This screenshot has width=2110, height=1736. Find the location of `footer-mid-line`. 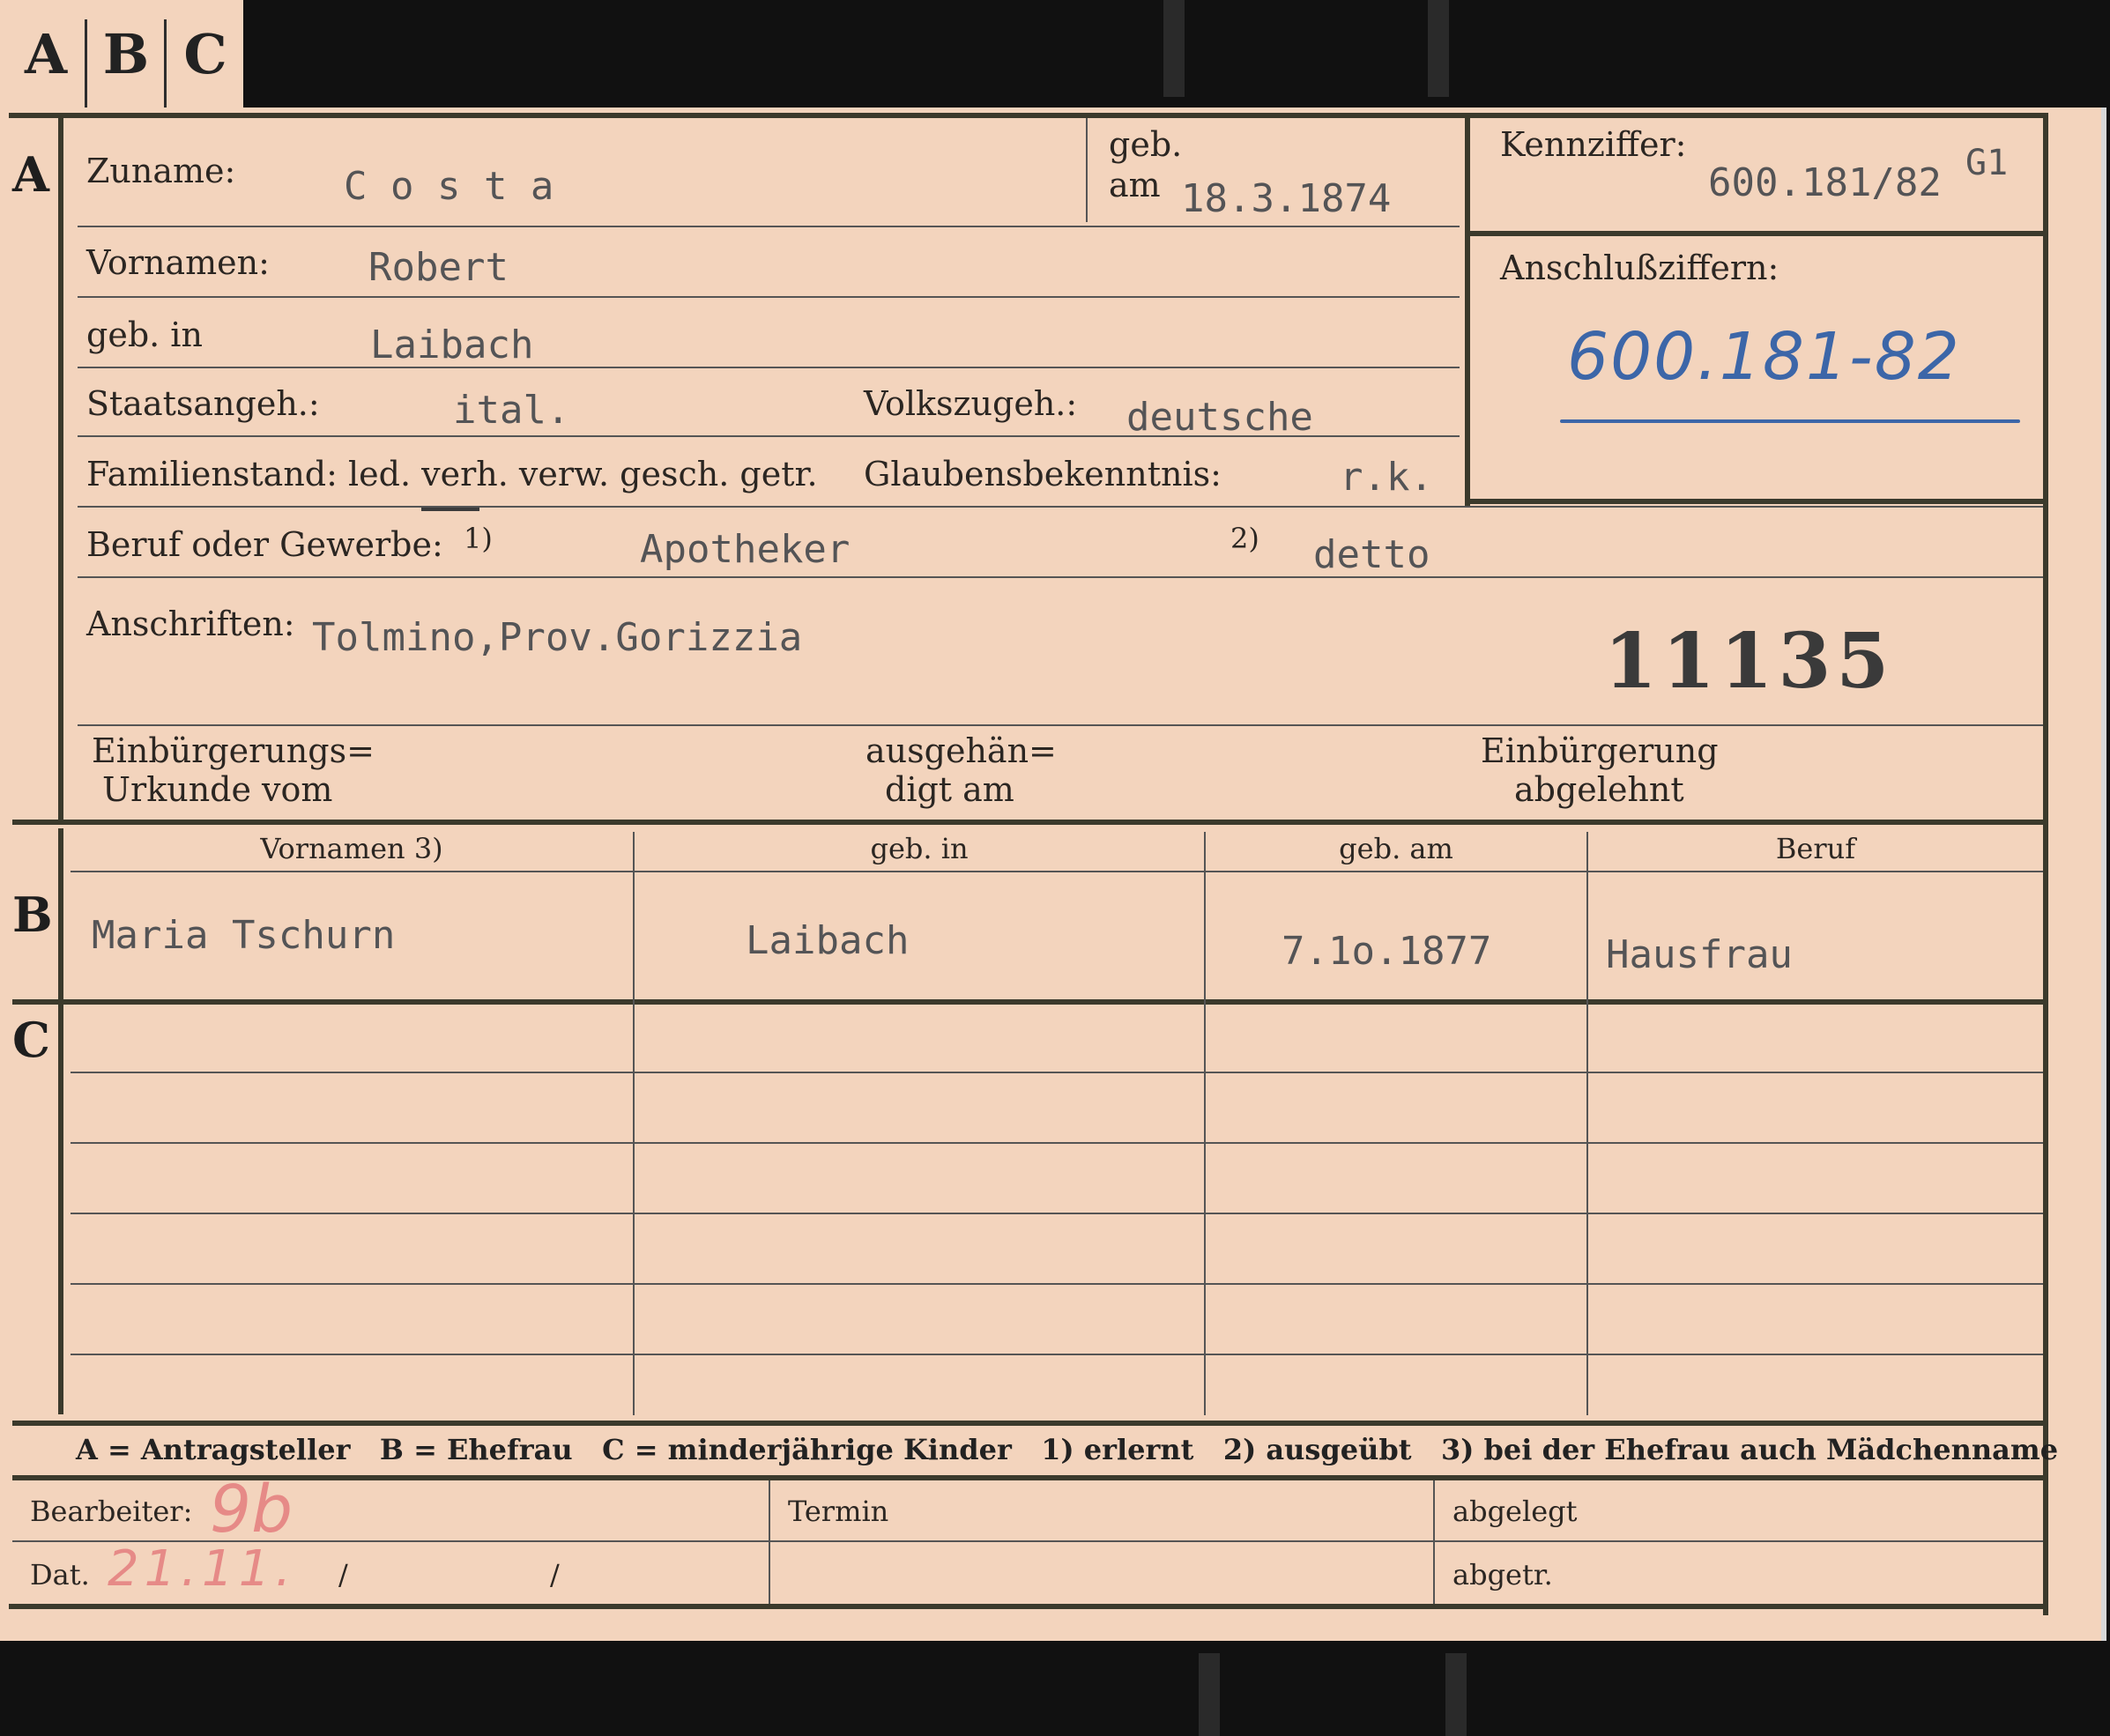

footer-mid-line is located at coordinates (1027, 1541).